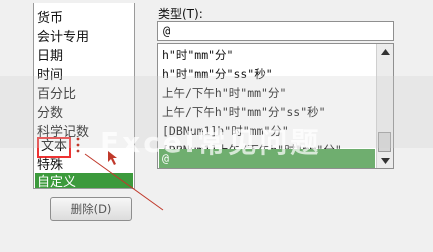 The width and height of the screenshot is (433, 252). Describe the element at coordinates (275, 31) in the screenshot. I see `type-input: @` at that location.